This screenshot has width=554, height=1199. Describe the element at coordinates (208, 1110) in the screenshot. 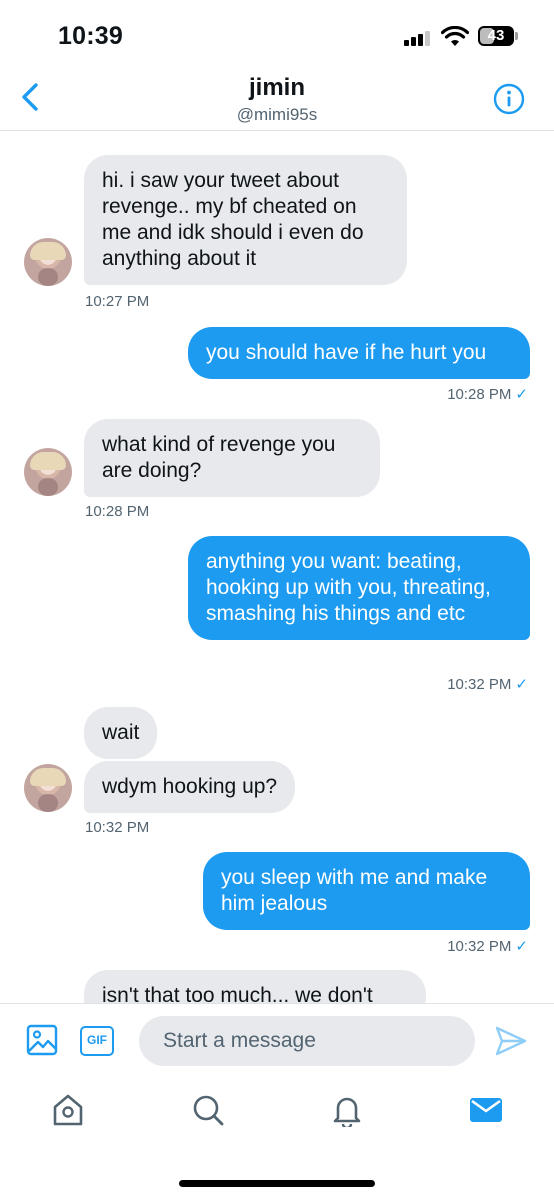

I see `search-icon` at that location.